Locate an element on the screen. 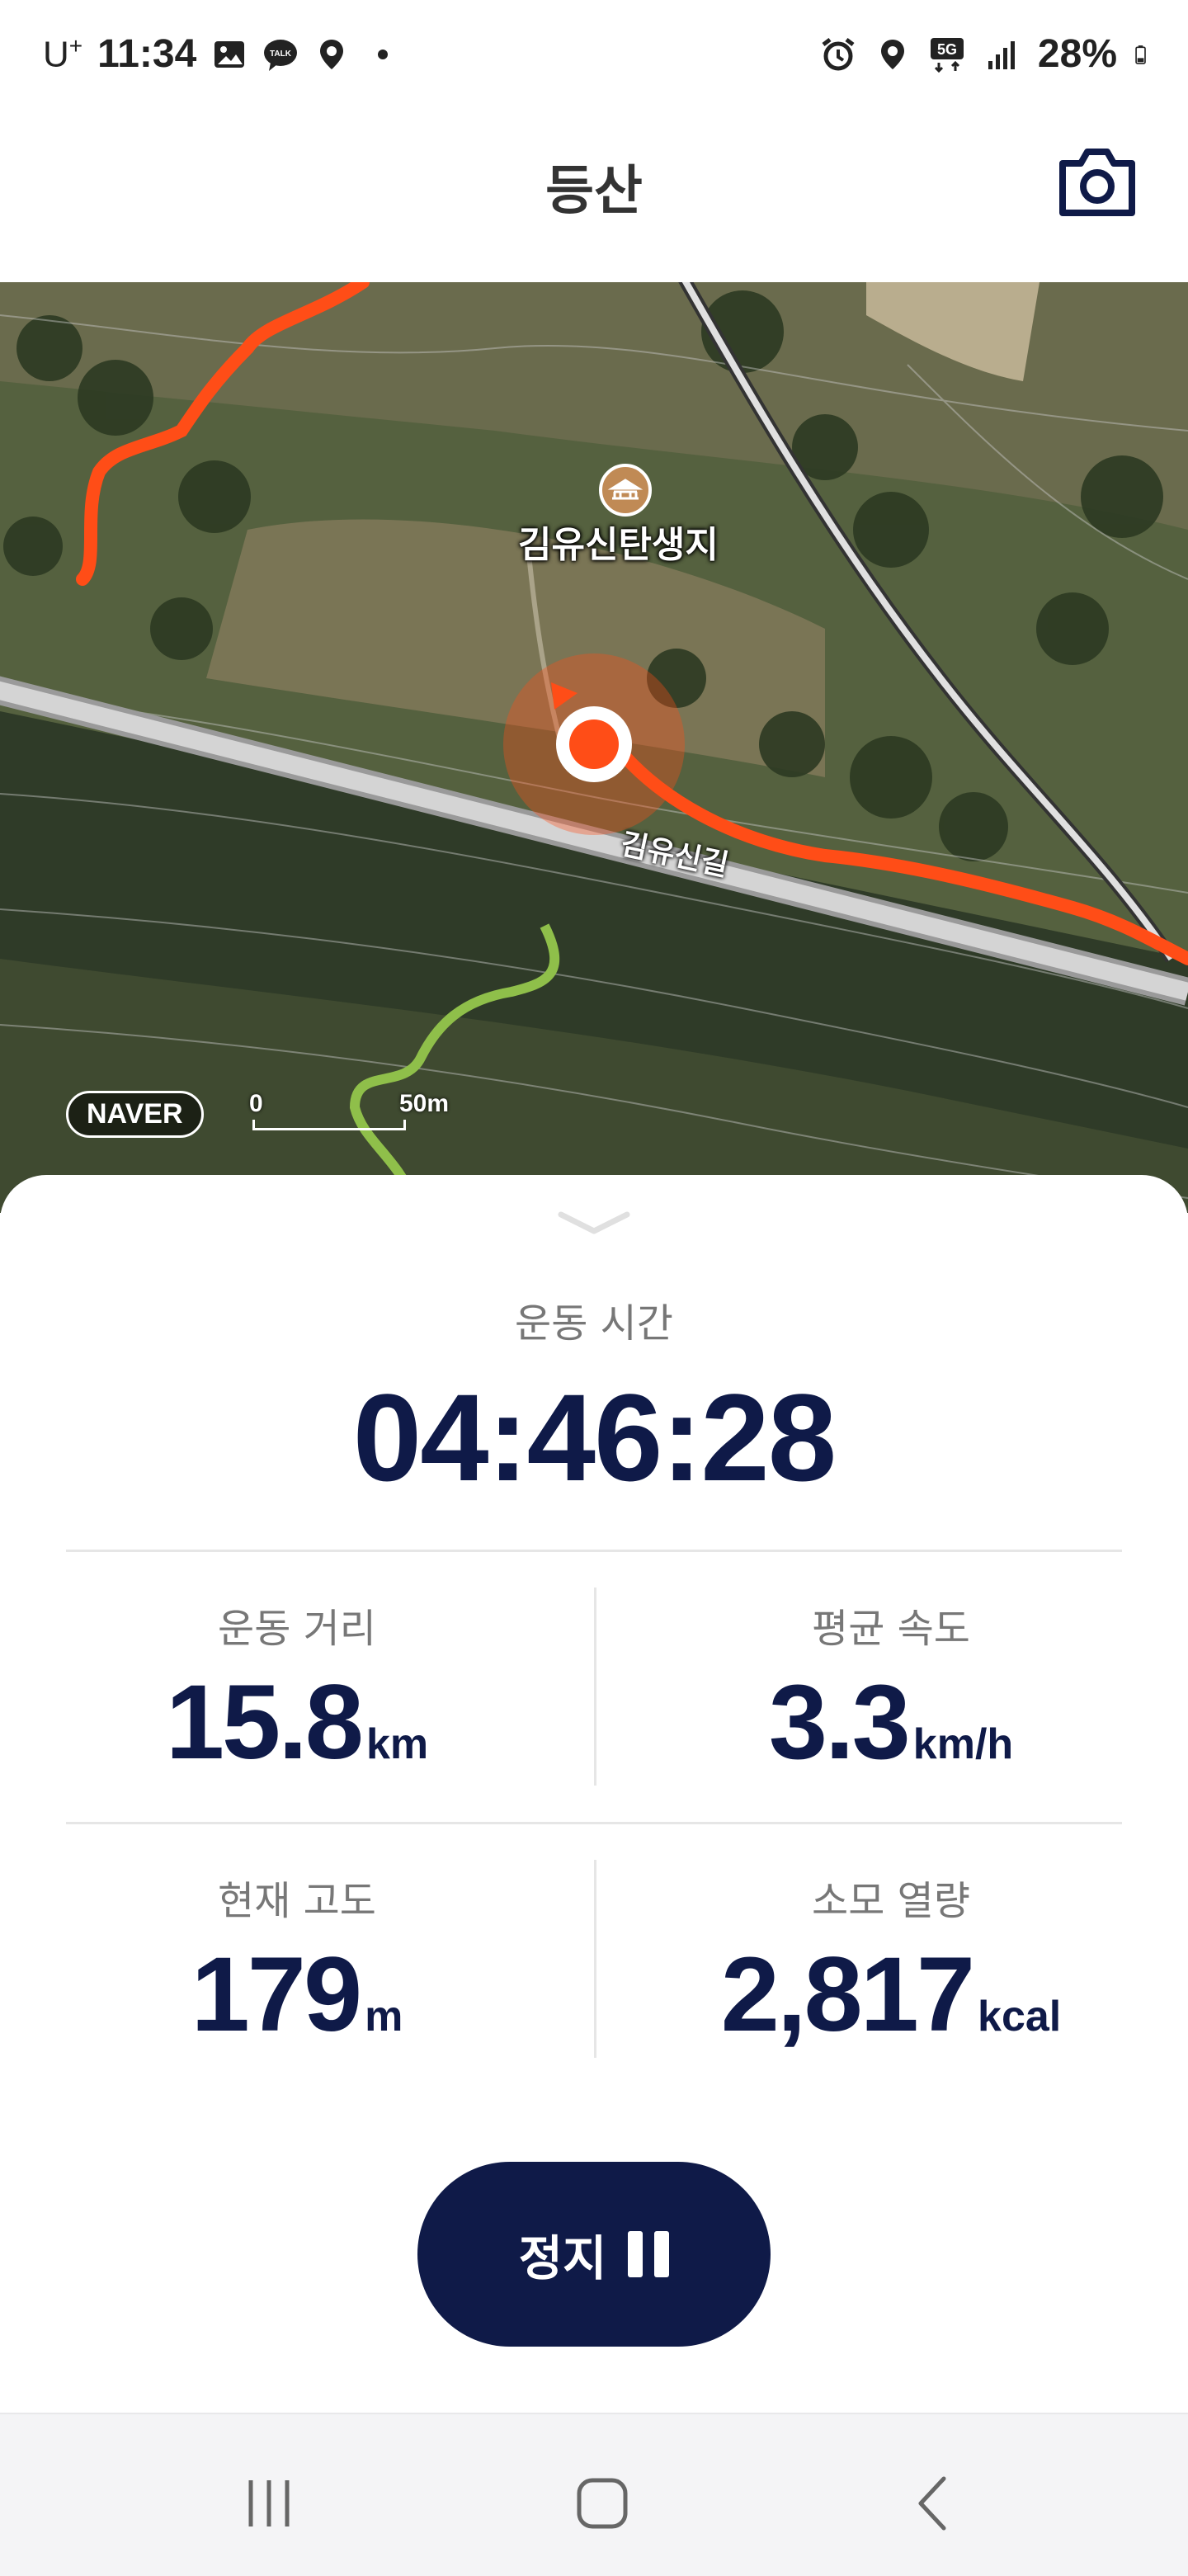  home-icon is located at coordinates (602, 2503).